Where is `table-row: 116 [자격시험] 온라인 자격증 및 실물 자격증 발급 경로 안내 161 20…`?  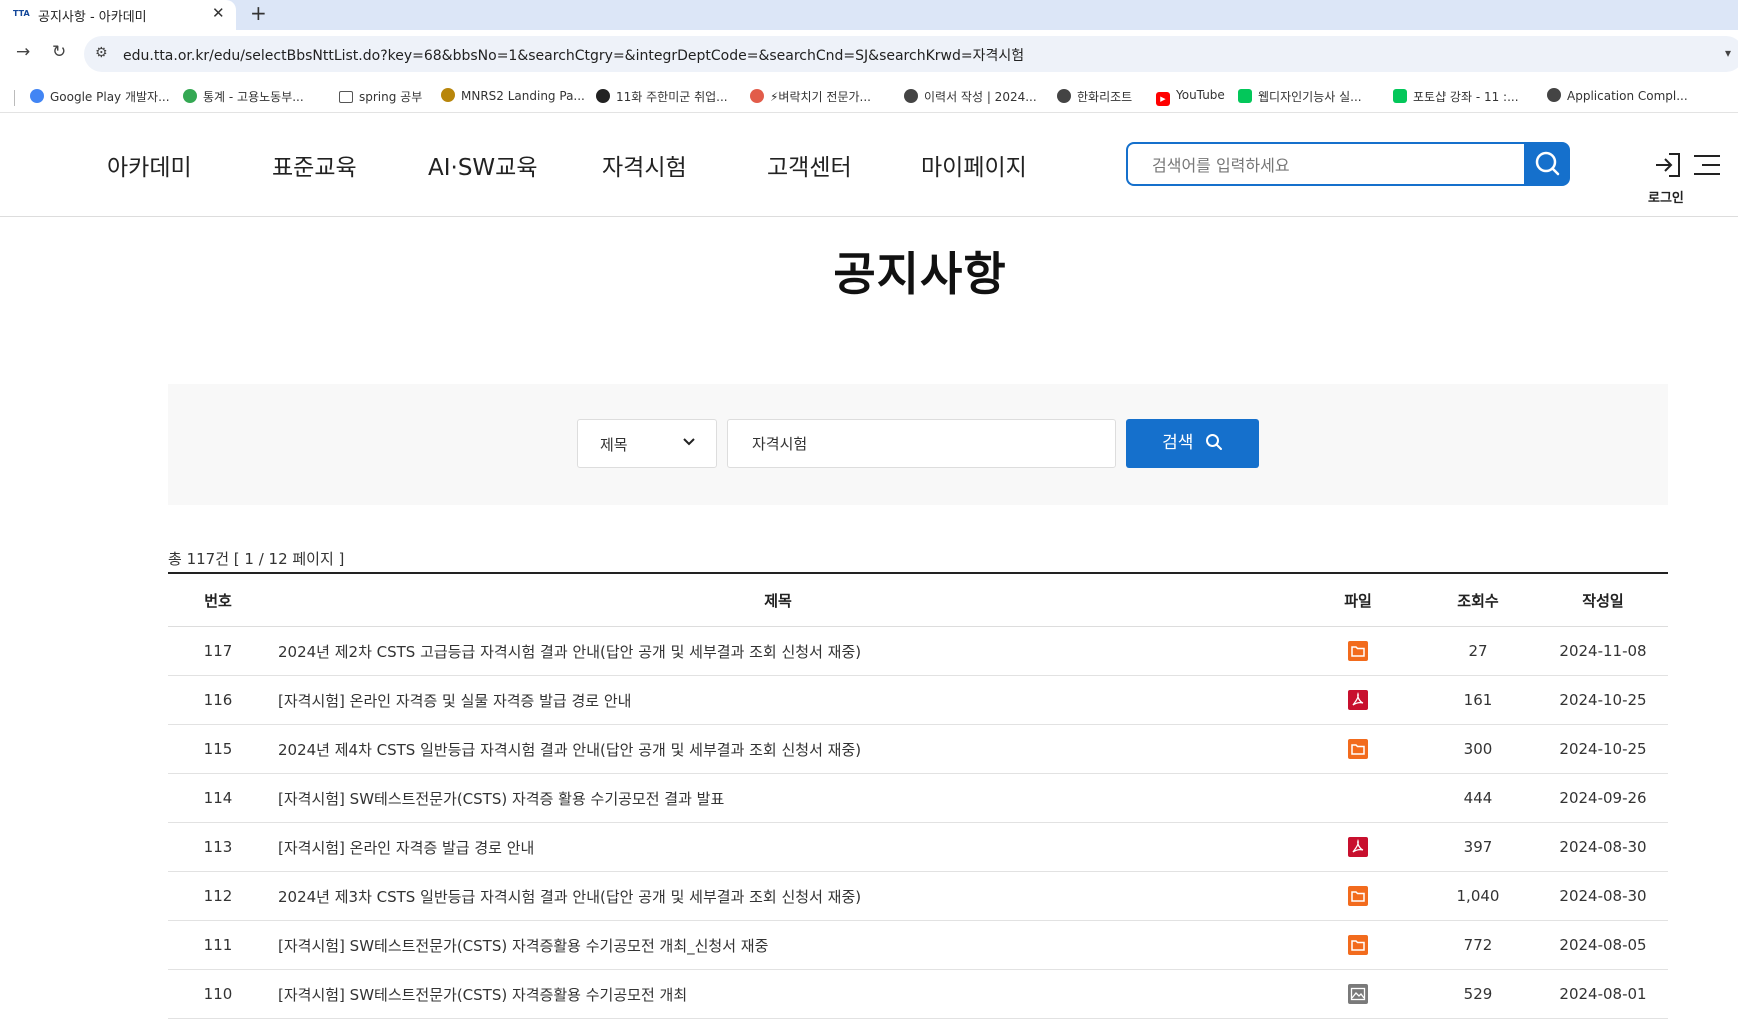
table-row: 116 [자격시험] 온라인 자격증 및 실물 자격증 발급 경로 안내 161 20… is located at coordinates (918, 700).